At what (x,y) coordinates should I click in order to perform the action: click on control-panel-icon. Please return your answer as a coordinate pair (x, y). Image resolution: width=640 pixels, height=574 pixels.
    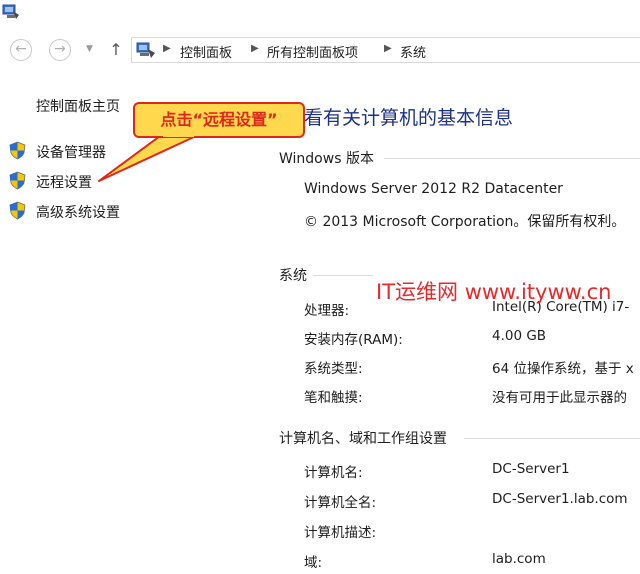
    Looking at the image, I should click on (145, 50).